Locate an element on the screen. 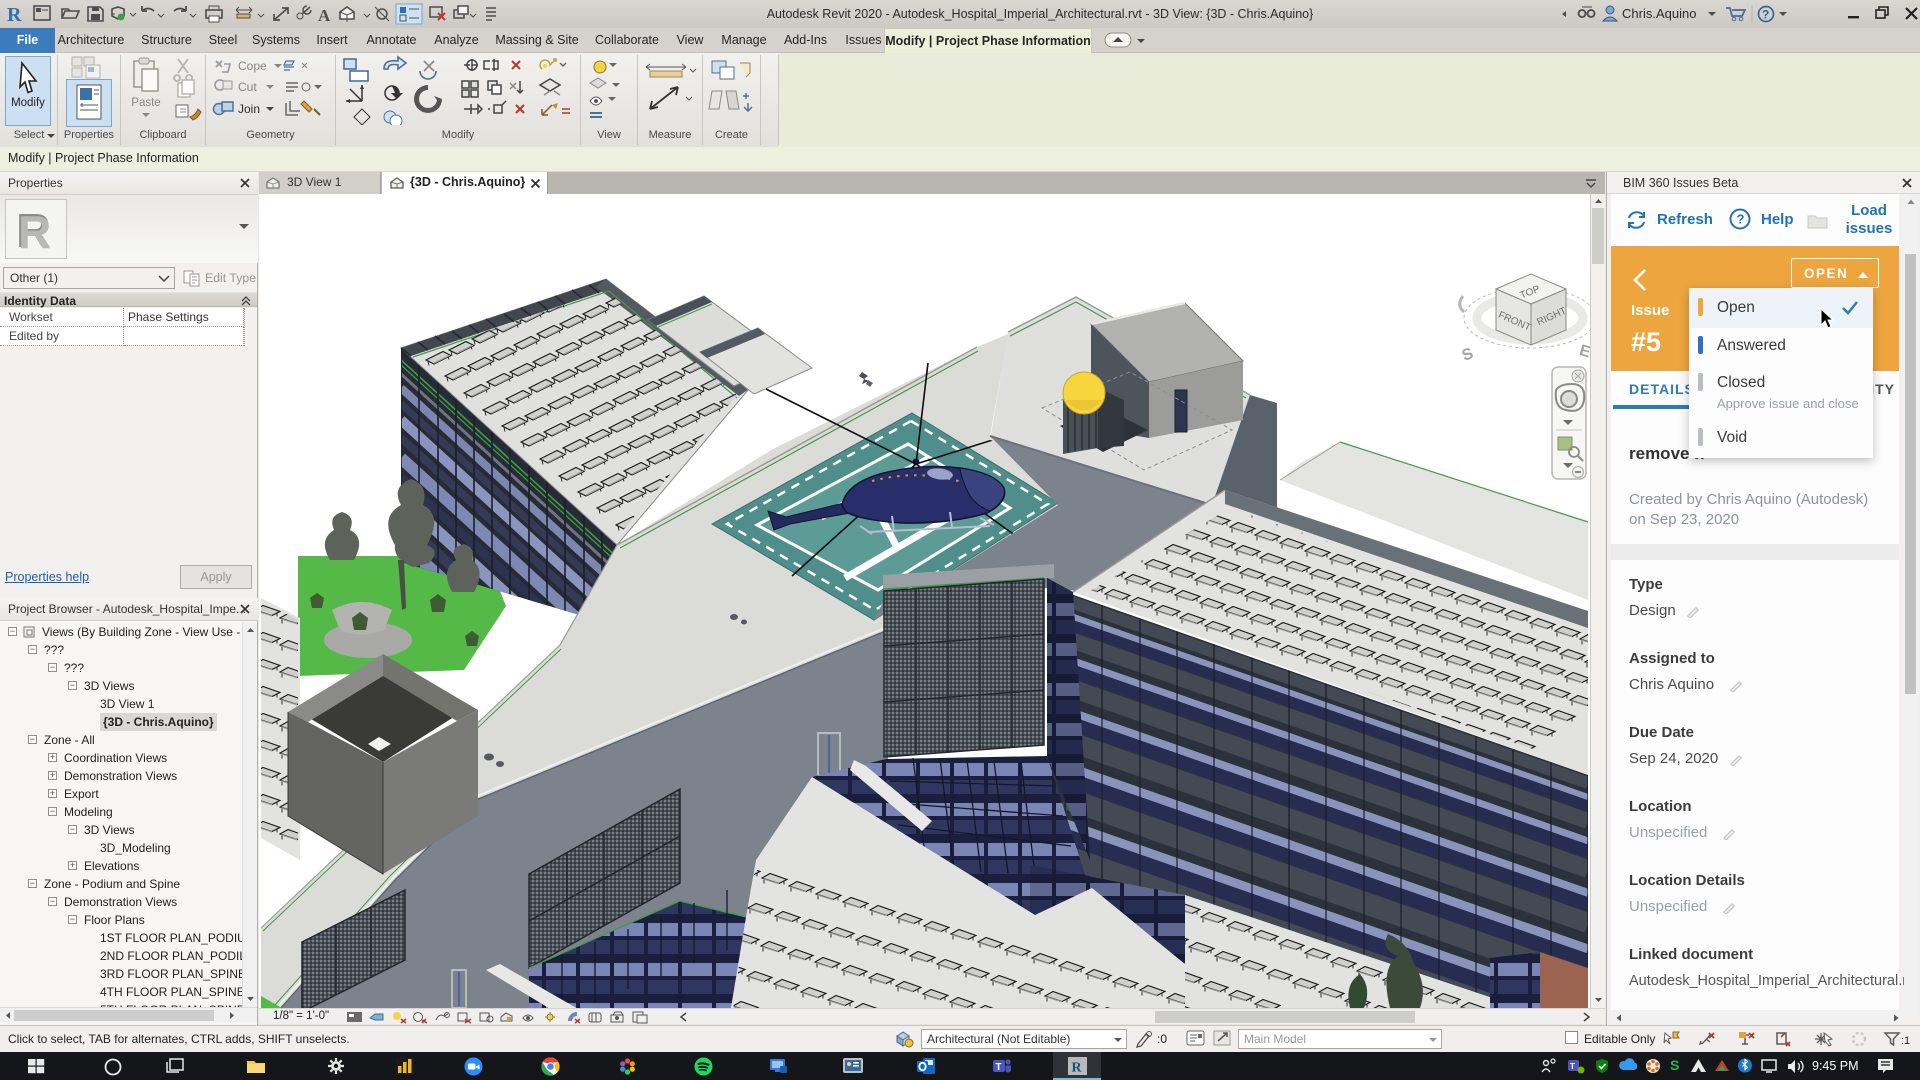 The height and width of the screenshot is (1080, 1920). svg-text: Join is located at coordinates (249, 109).